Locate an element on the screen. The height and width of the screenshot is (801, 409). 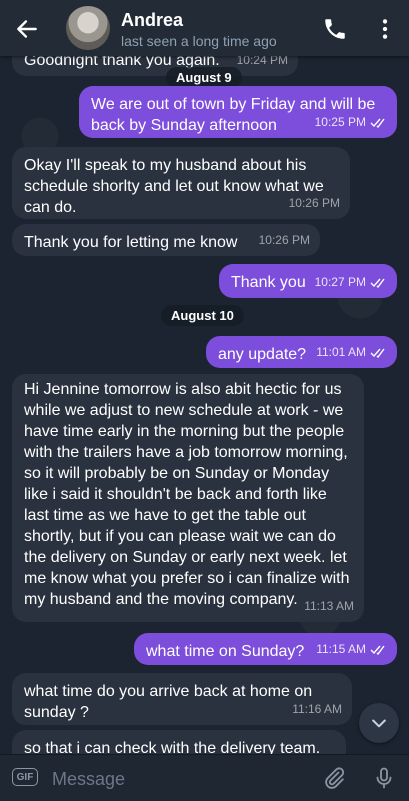
message-outgoing: Thank you 10:27 PM is located at coordinates (308, 281).